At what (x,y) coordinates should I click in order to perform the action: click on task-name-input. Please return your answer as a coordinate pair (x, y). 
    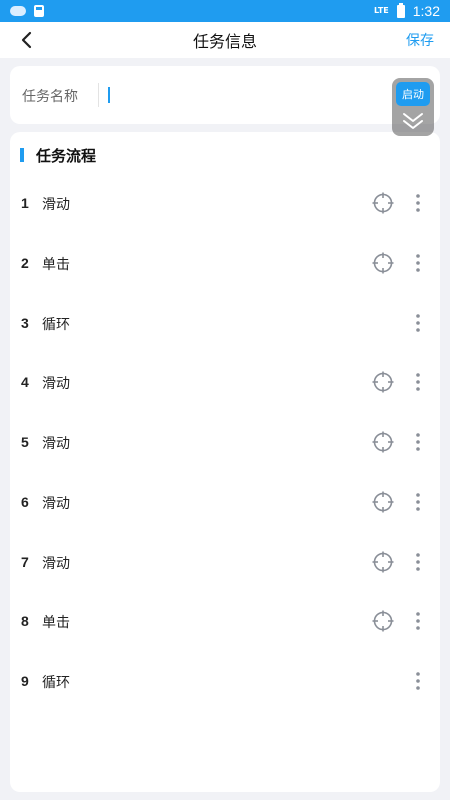
    Looking at the image, I should click on (253, 95).